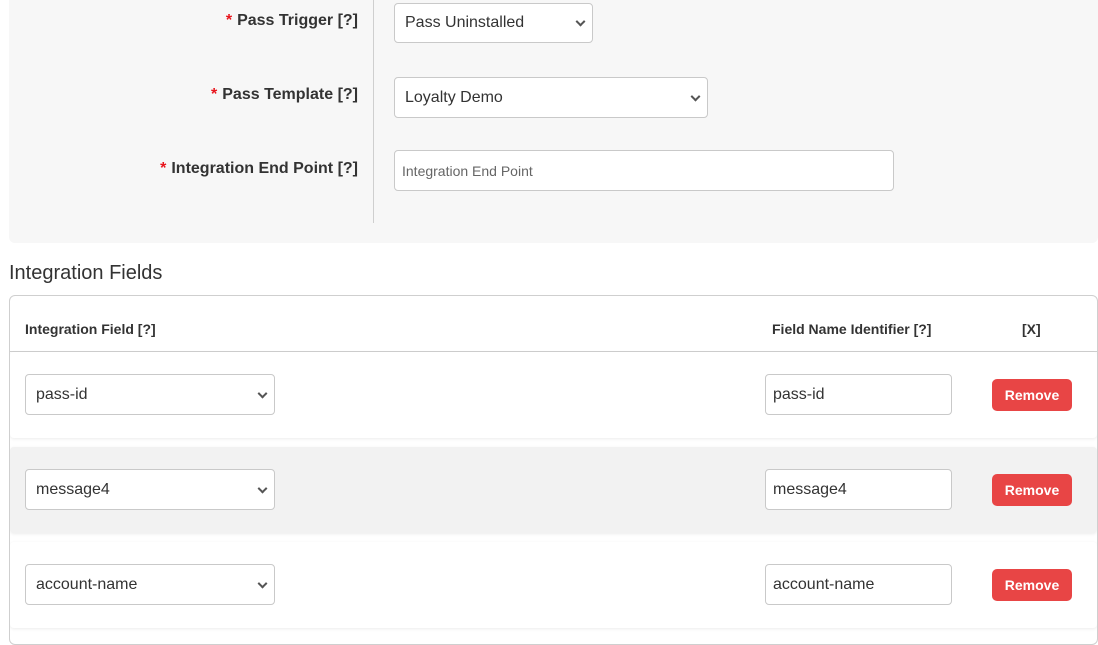 The image size is (1098, 645). Describe the element at coordinates (90, 329) in the screenshot. I see `column-header-integration-field: Integration Field [?]` at that location.